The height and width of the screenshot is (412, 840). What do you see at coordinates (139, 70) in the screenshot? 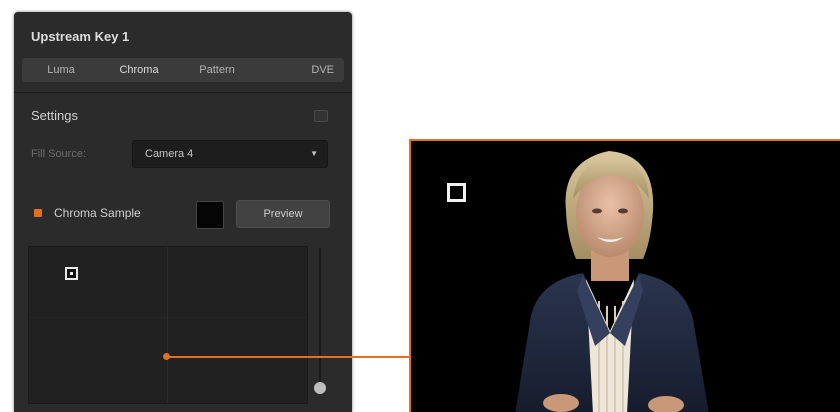
I see `tab-chroma: Chroma` at bounding box center [139, 70].